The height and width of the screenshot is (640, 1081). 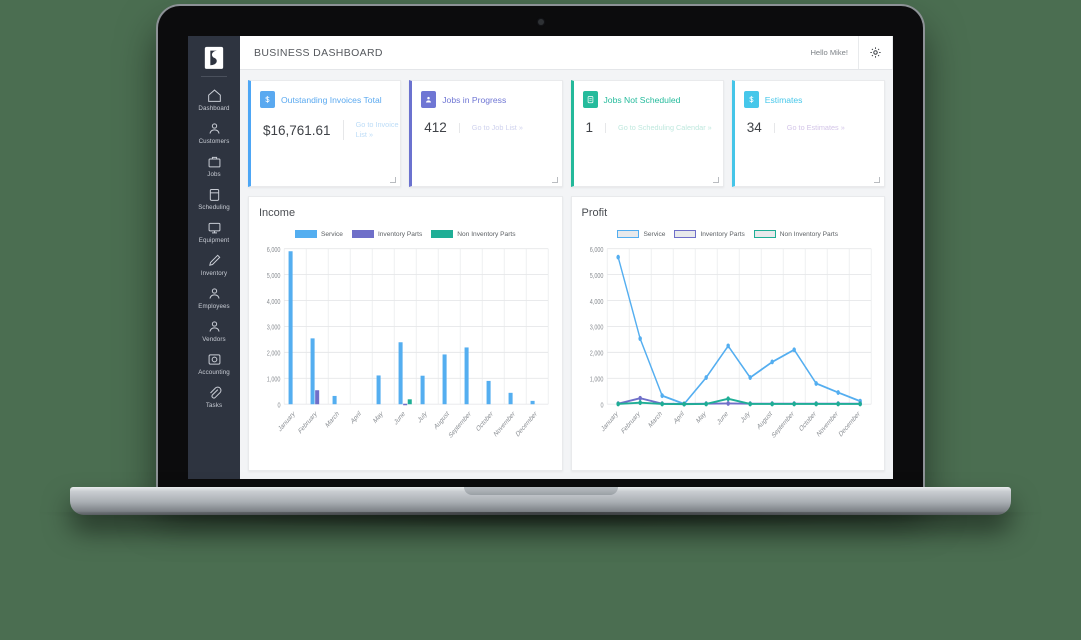 I want to click on briefcase-icon, so click(x=214, y=161).